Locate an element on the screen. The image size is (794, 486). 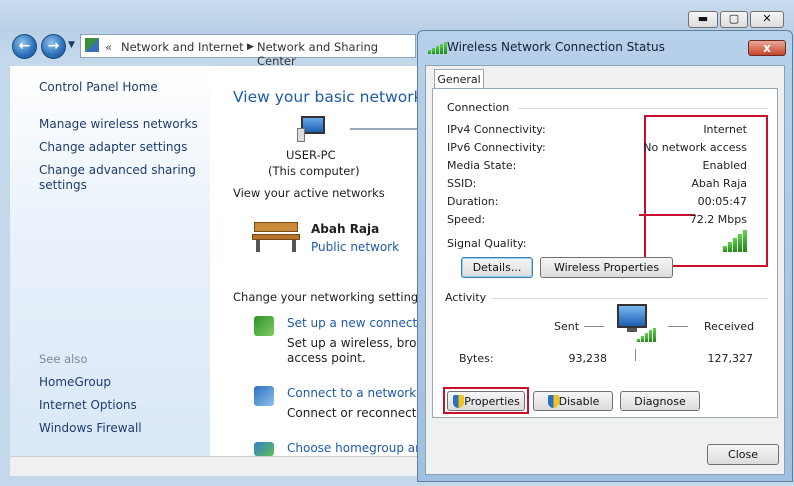
homegroup-task-link: Choose homegroup and is located at coordinates (358, 448).